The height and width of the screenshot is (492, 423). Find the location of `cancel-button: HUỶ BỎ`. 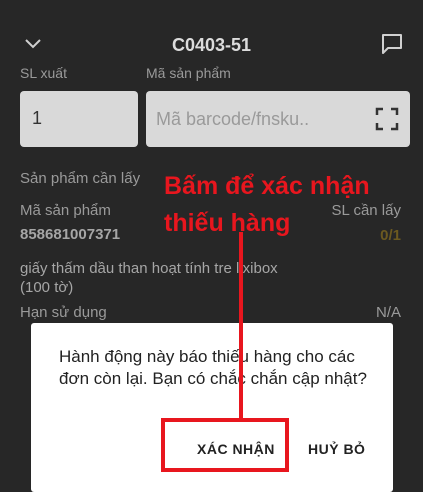

cancel-button: HUỶ BỎ is located at coordinates (336, 449).